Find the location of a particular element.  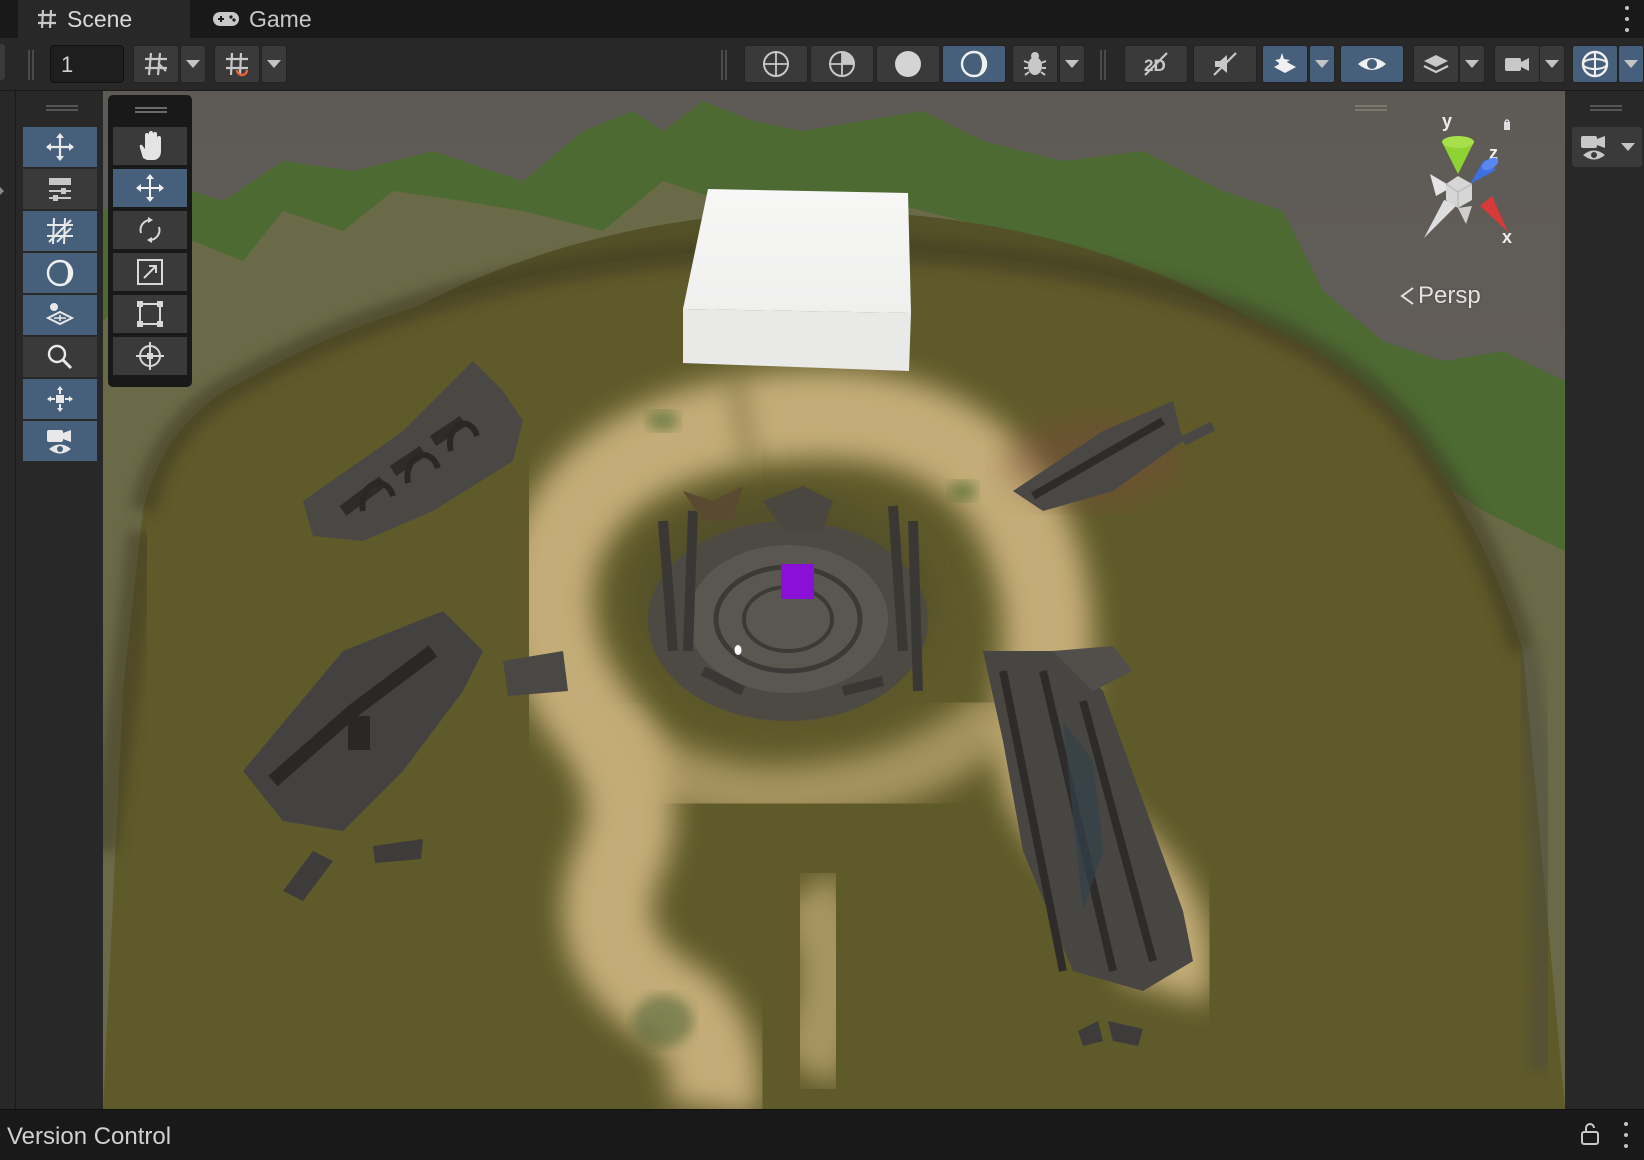

grid-visibility-button is located at coordinates (237, 64).